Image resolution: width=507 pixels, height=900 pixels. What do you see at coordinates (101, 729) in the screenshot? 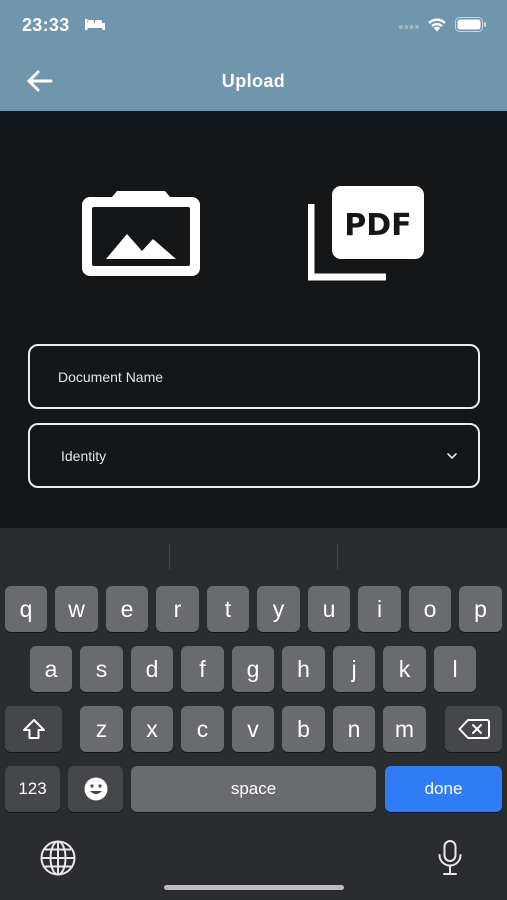
I see `key-z: z` at bounding box center [101, 729].